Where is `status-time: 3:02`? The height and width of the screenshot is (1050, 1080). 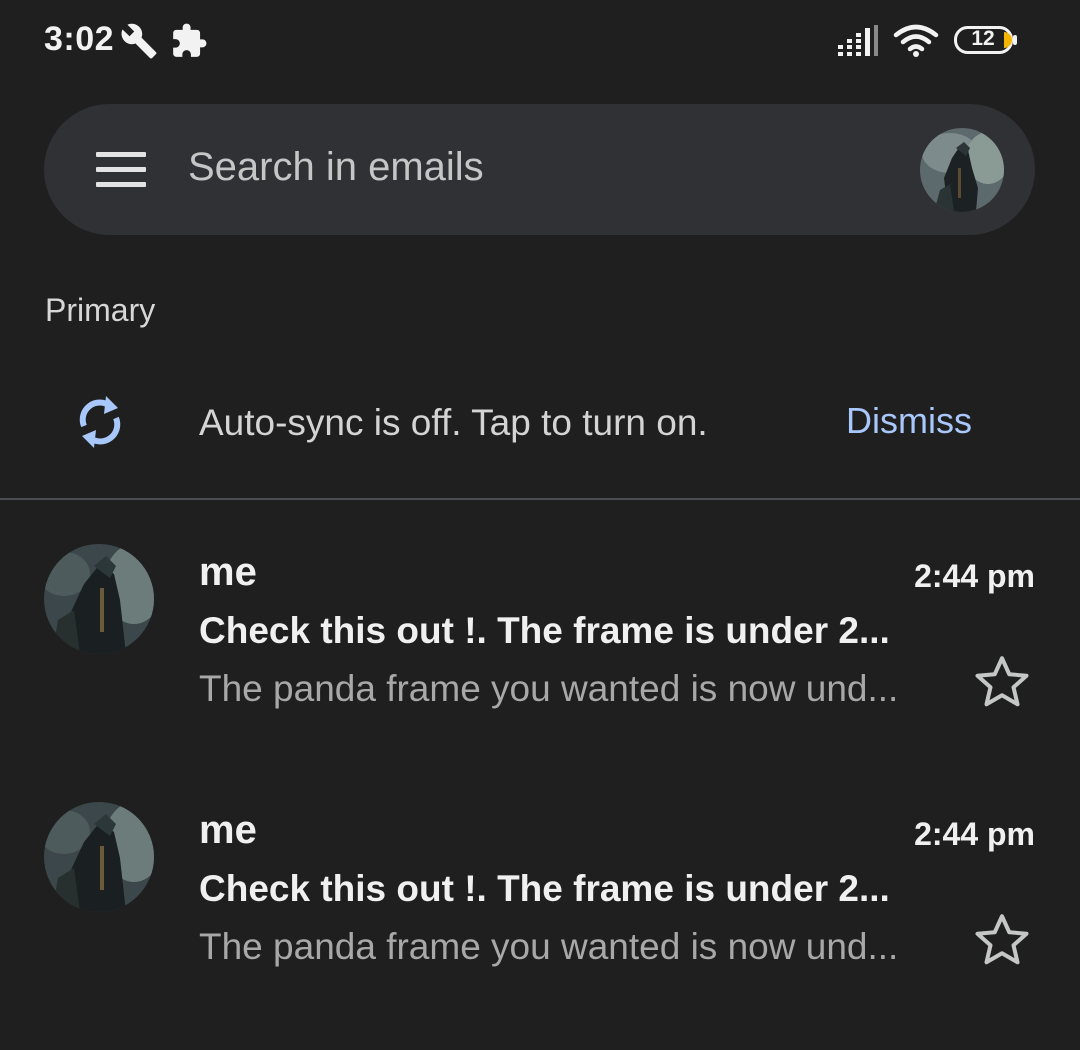 status-time: 3:02 is located at coordinates (79, 39).